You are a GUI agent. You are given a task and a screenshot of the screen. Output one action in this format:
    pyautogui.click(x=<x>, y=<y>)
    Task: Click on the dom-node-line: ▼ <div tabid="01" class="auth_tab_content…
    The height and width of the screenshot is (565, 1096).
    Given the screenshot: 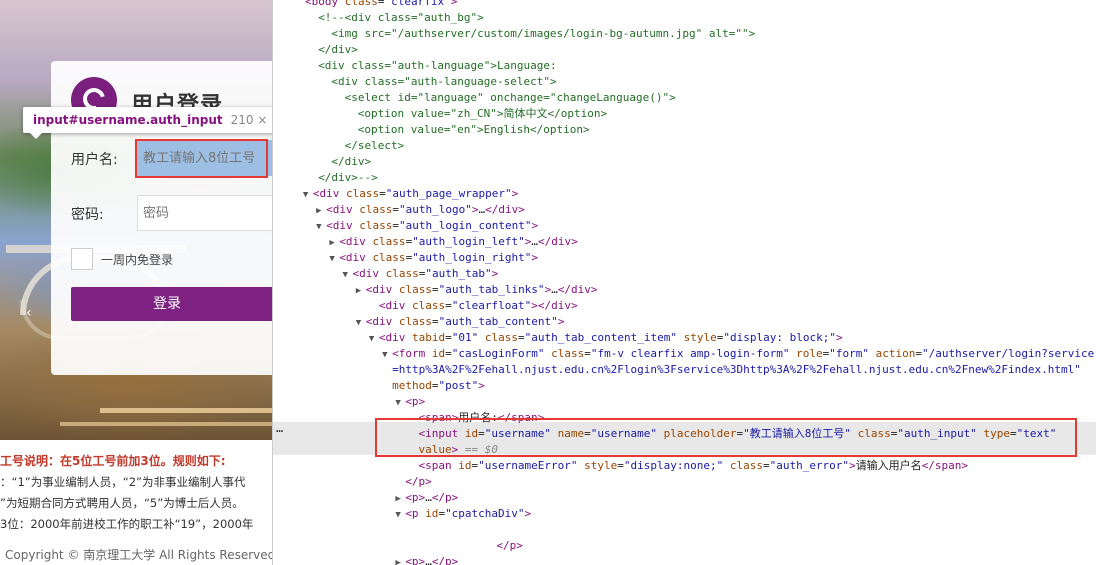 What is the action you would take?
    pyautogui.click(x=606, y=338)
    